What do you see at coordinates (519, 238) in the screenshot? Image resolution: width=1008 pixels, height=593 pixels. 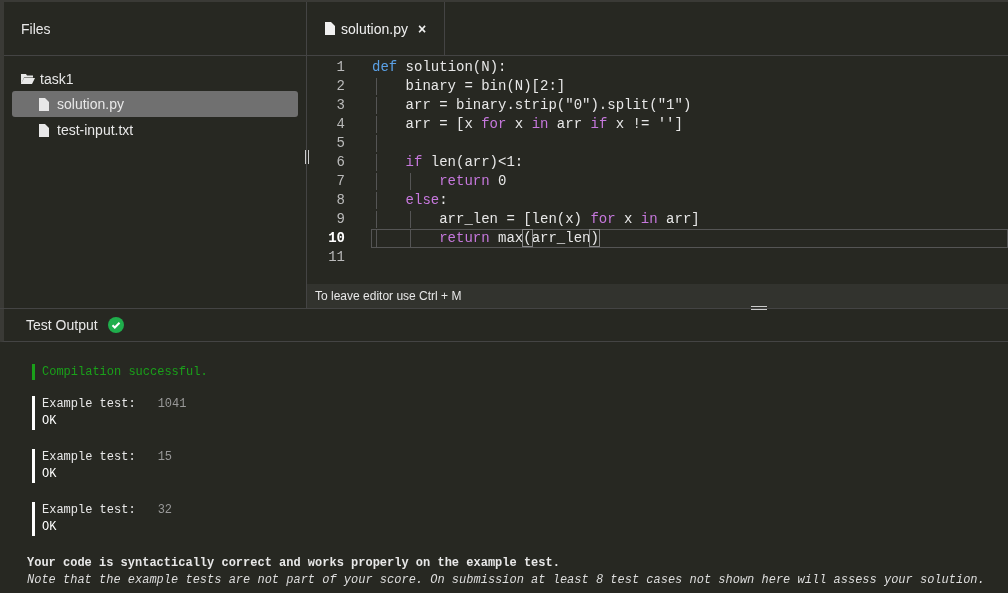 I see `code-line: return max(arr_len)` at bounding box center [519, 238].